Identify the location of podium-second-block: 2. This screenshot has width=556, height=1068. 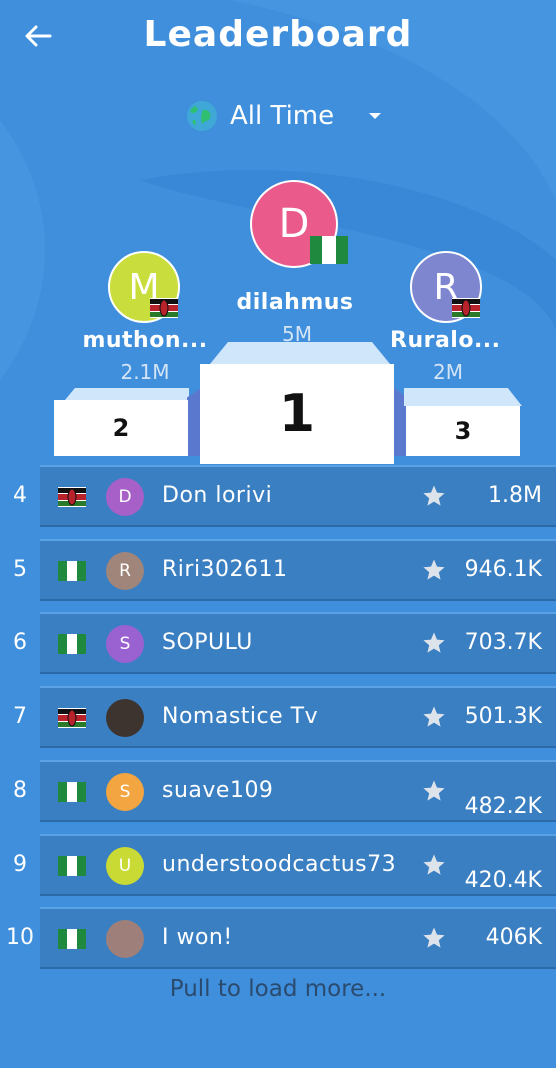
(121, 428).